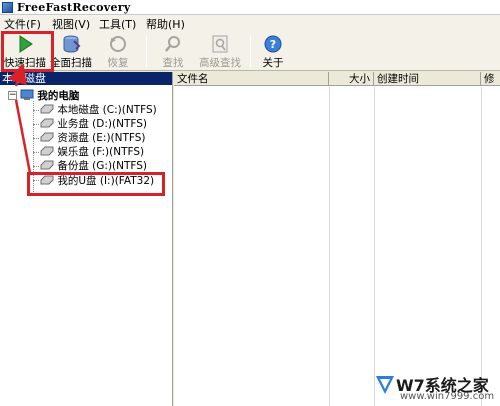 The width and height of the screenshot is (500, 406). I want to click on tree-item-drive-d: 业务盘 (D:)(NTFS), so click(93, 124).